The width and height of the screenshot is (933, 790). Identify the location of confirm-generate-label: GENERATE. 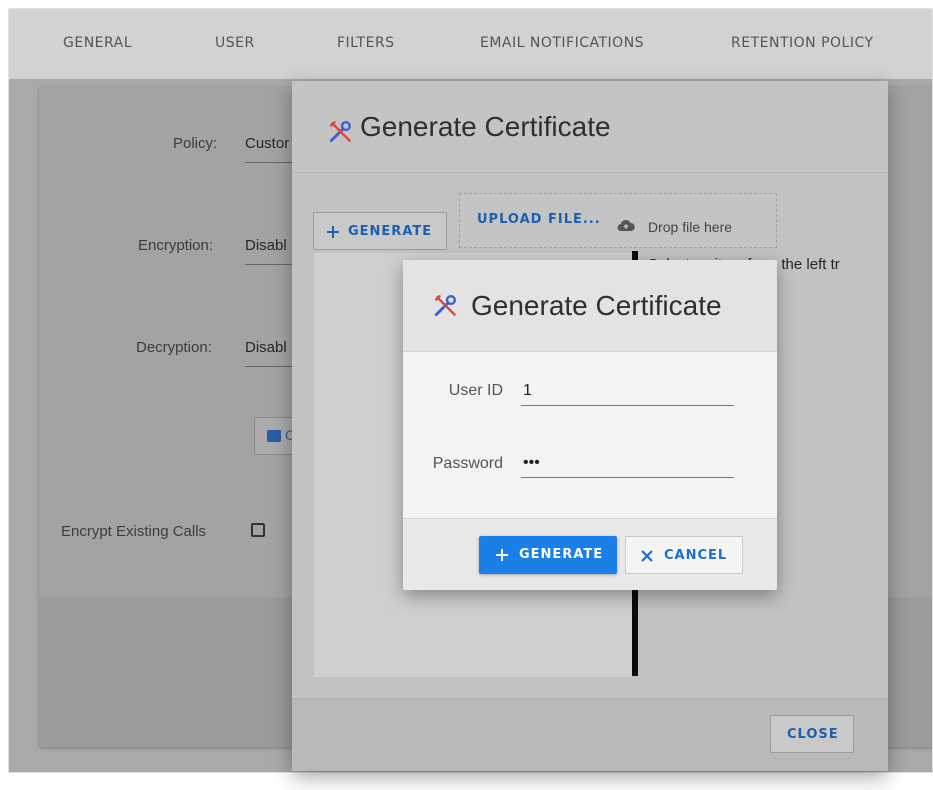
(561, 554).